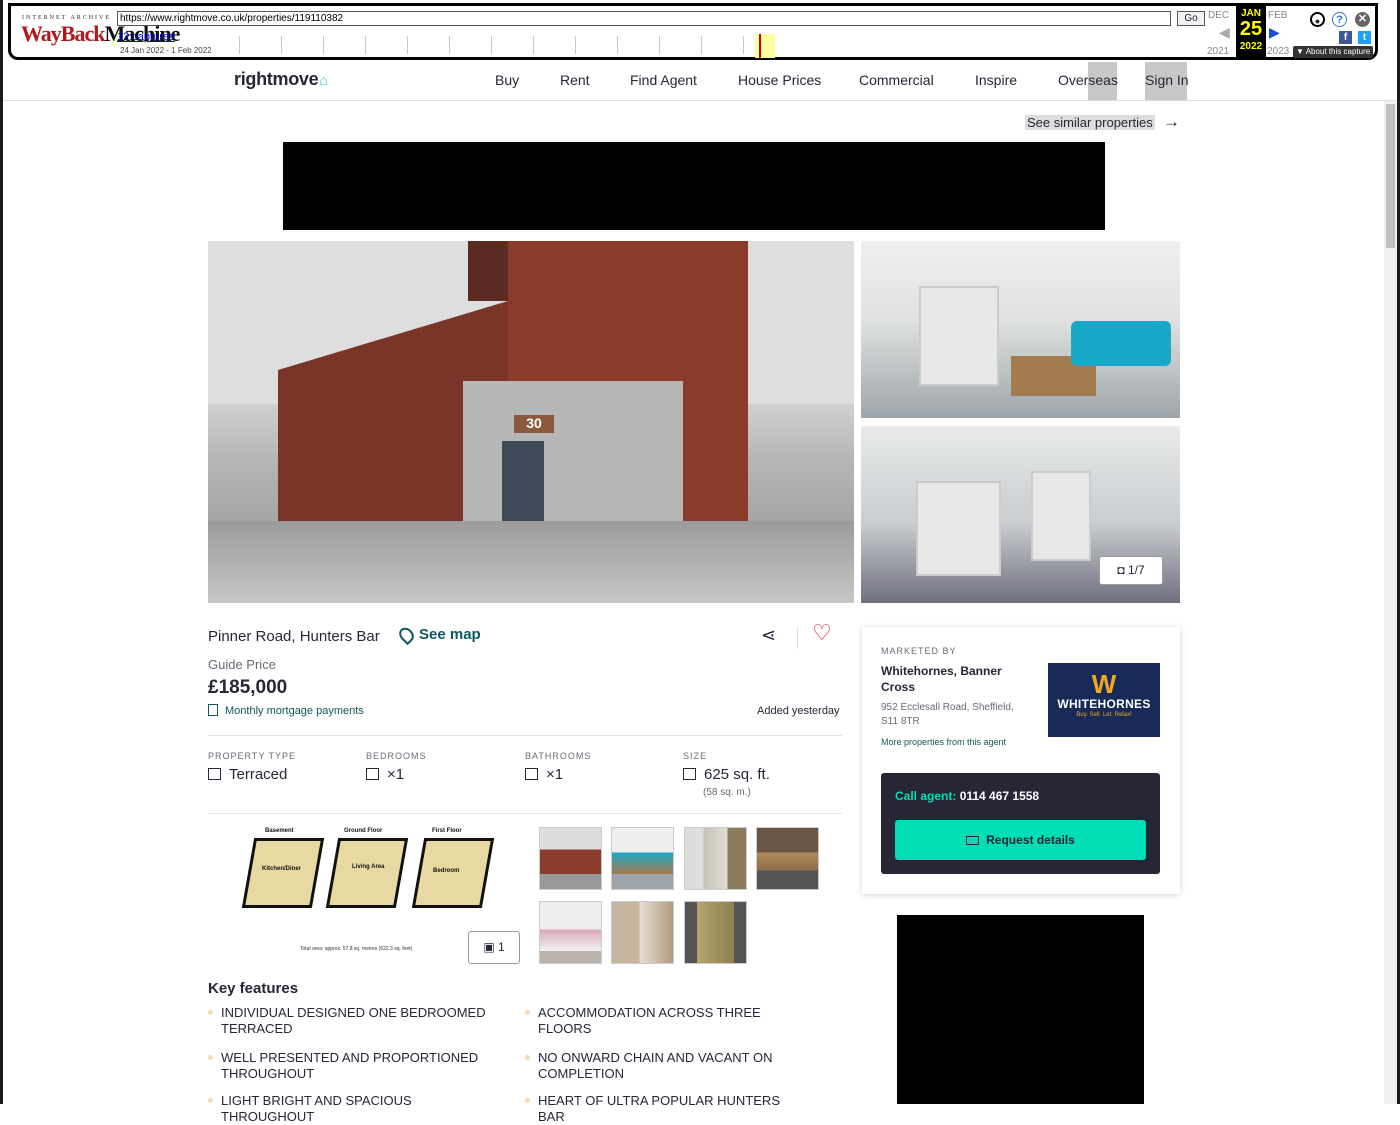 This screenshot has width=1400, height=1125. What do you see at coordinates (779, 80) in the screenshot?
I see `nav-house-prices: House Prices` at bounding box center [779, 80].